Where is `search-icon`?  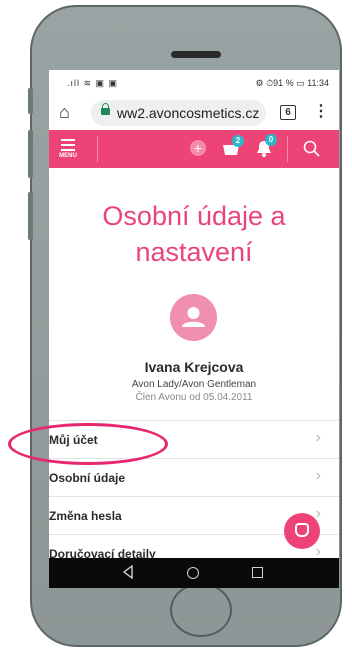 search-icon is located at coordinates (311, 148).